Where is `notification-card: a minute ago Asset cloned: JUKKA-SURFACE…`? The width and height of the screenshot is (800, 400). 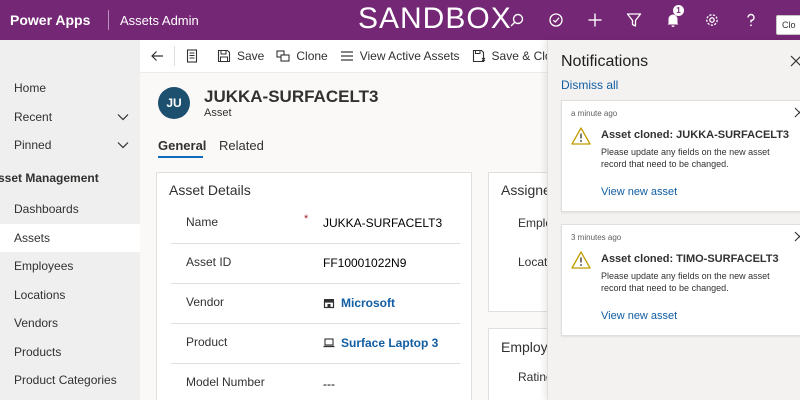 notification-card: a minute ago Asset cloned: JUKKA-SURFACE… is located at coordinates (680, 156).